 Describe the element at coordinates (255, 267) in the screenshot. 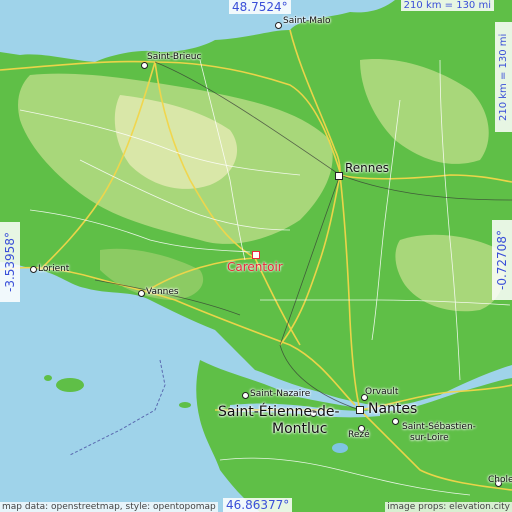

I see `focus-location-label: Carentoir` at that location.